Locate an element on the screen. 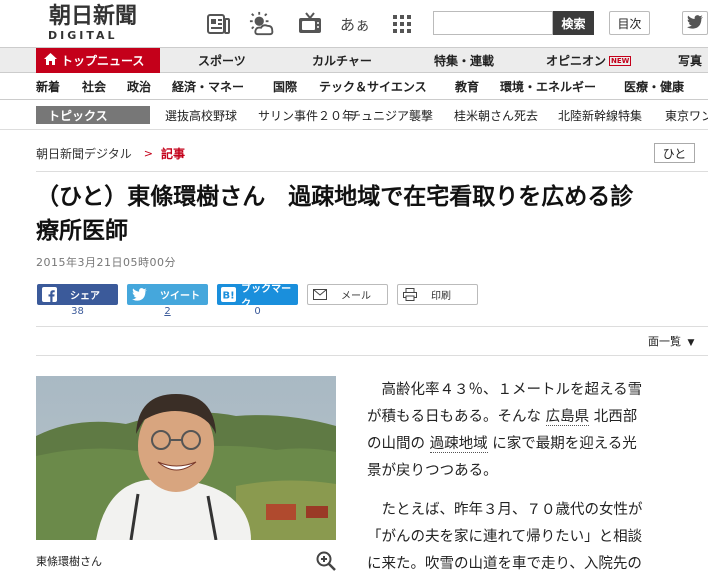 Image resolution: width=708 pixels, height=576 pixels. mail-share-label: メール is located at coordinates (356, 296).